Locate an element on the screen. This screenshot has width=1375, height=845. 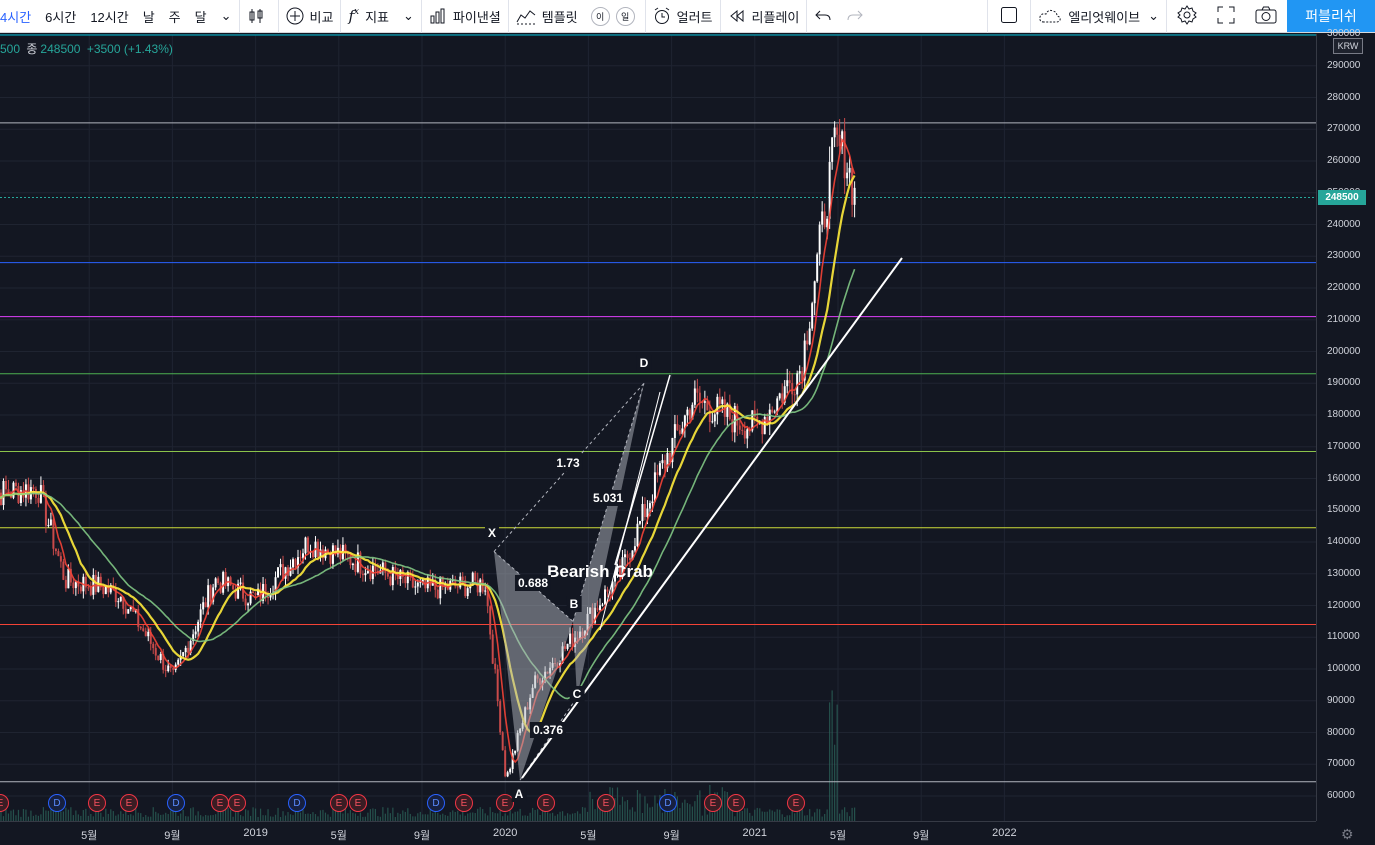
fullscreen-button is located at coordinates (1226, 16).